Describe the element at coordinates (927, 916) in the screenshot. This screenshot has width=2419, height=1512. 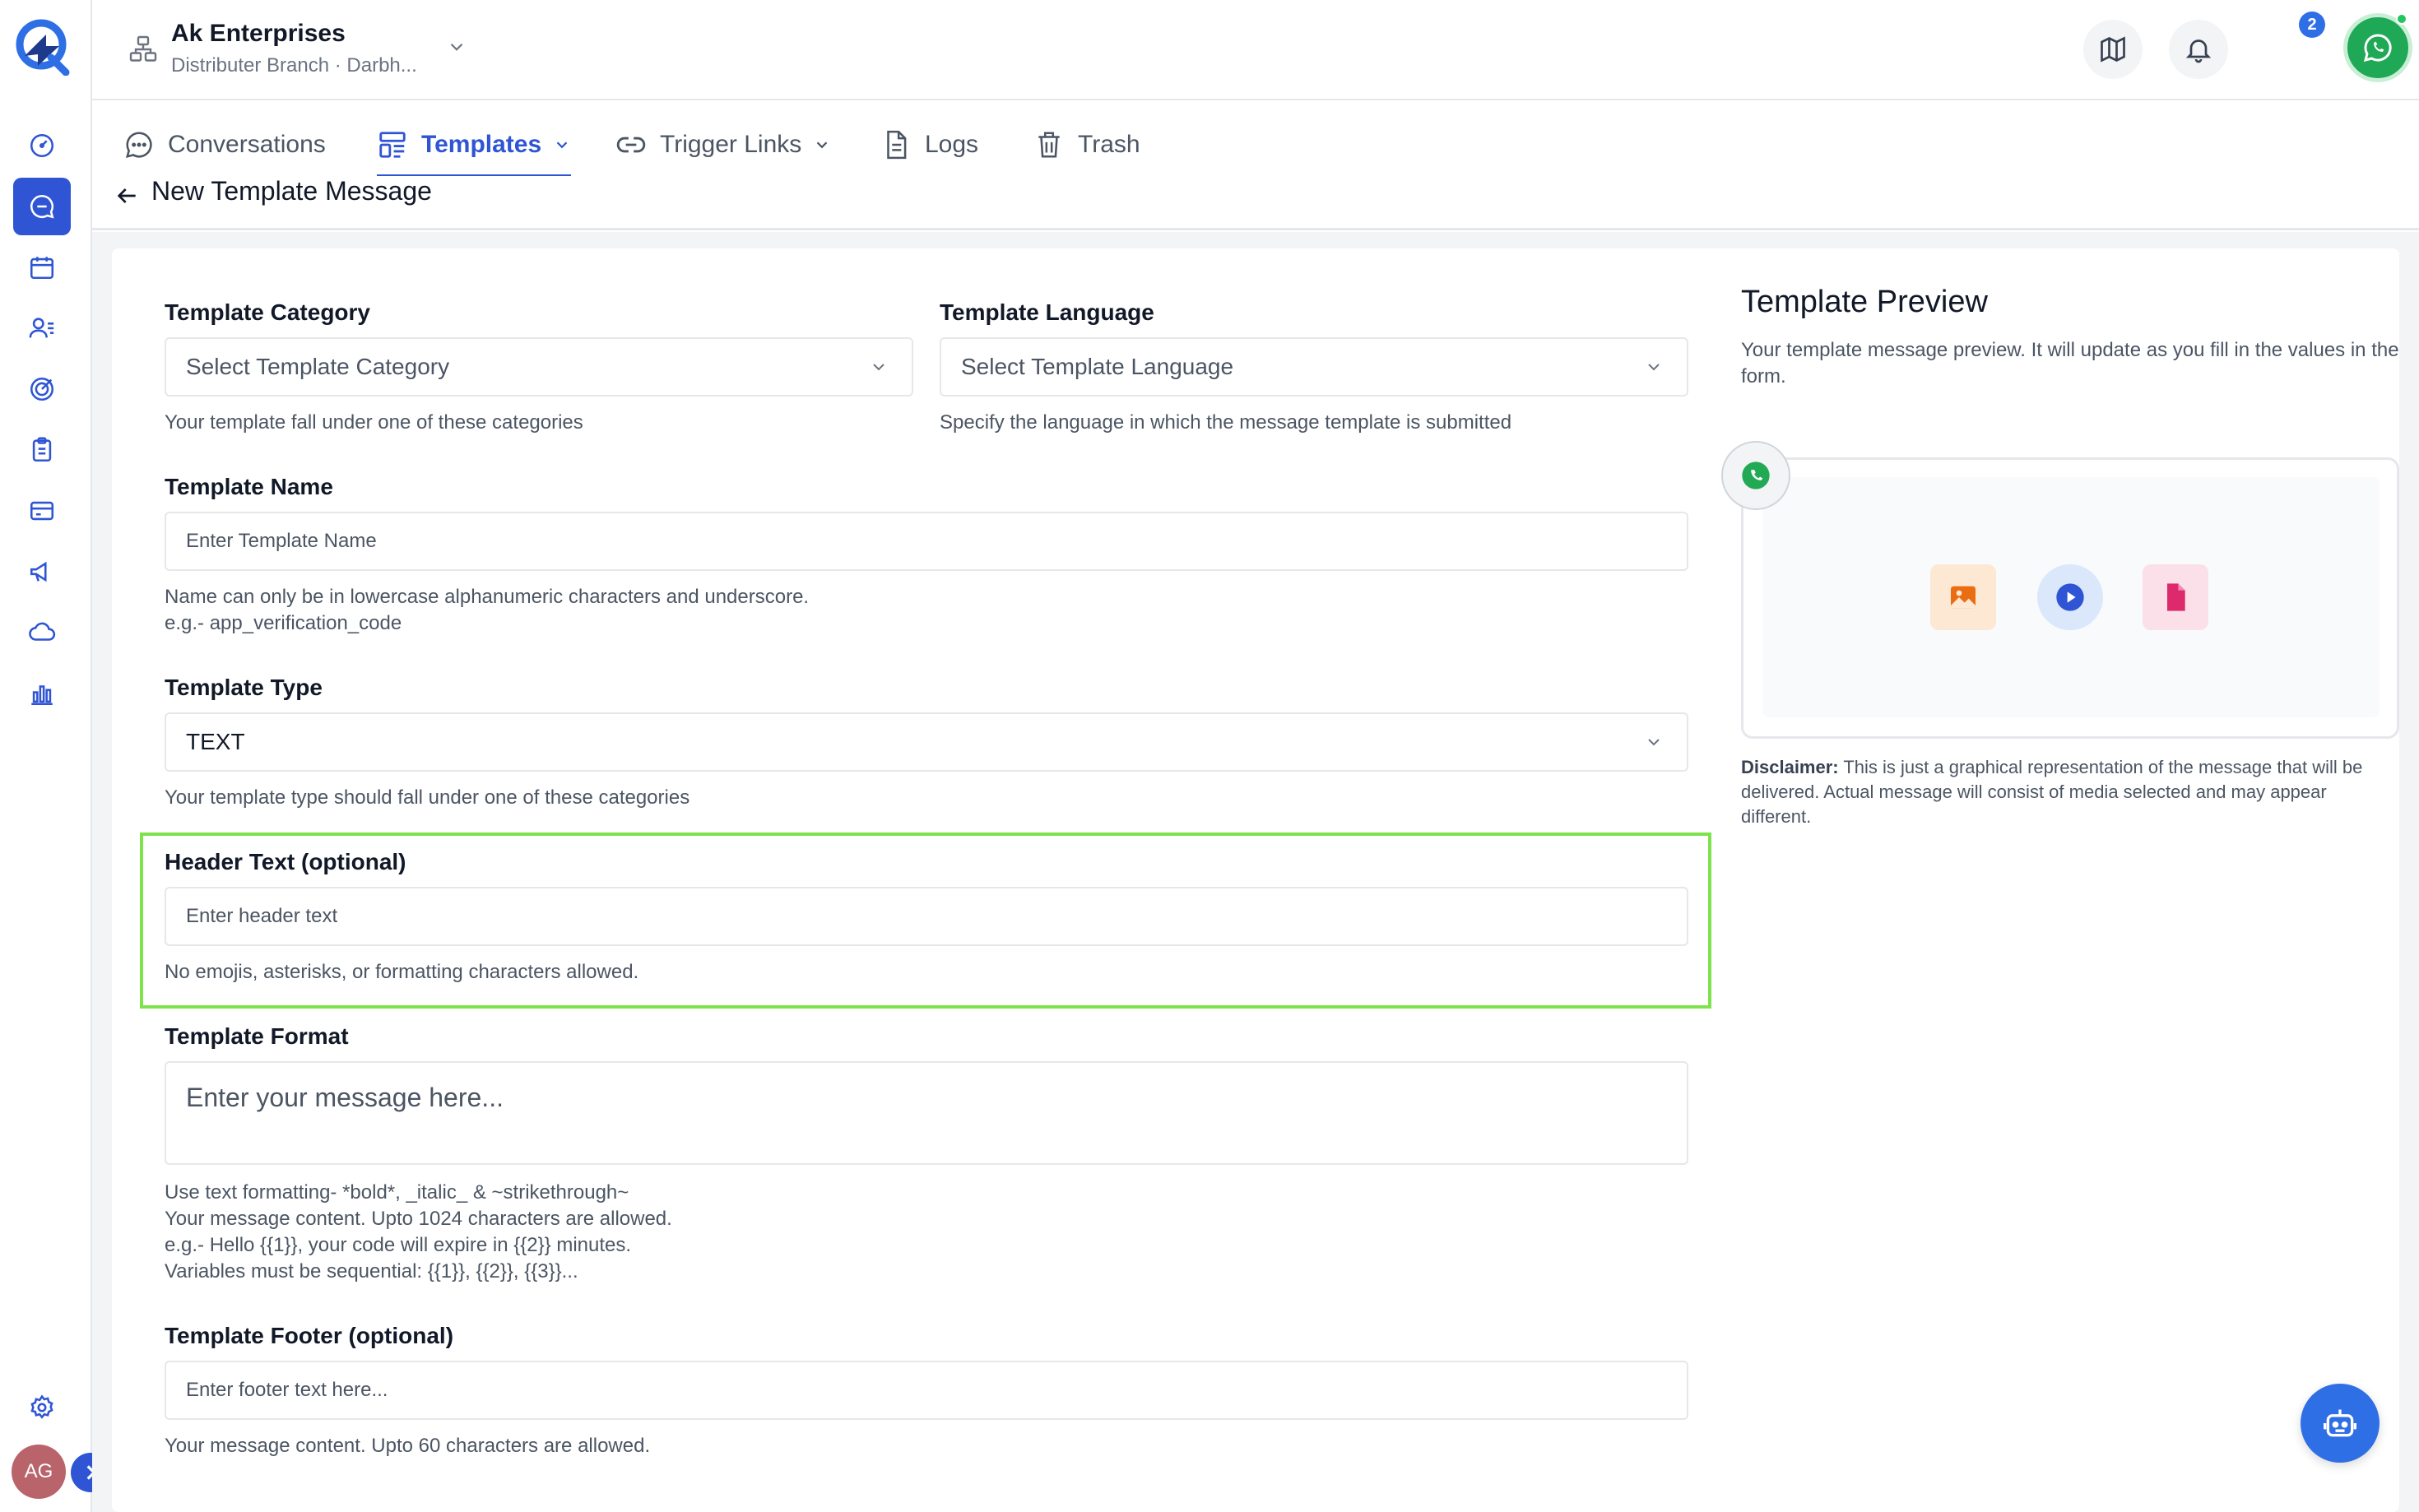
I see `header-text-input: Enter header text` at that location.